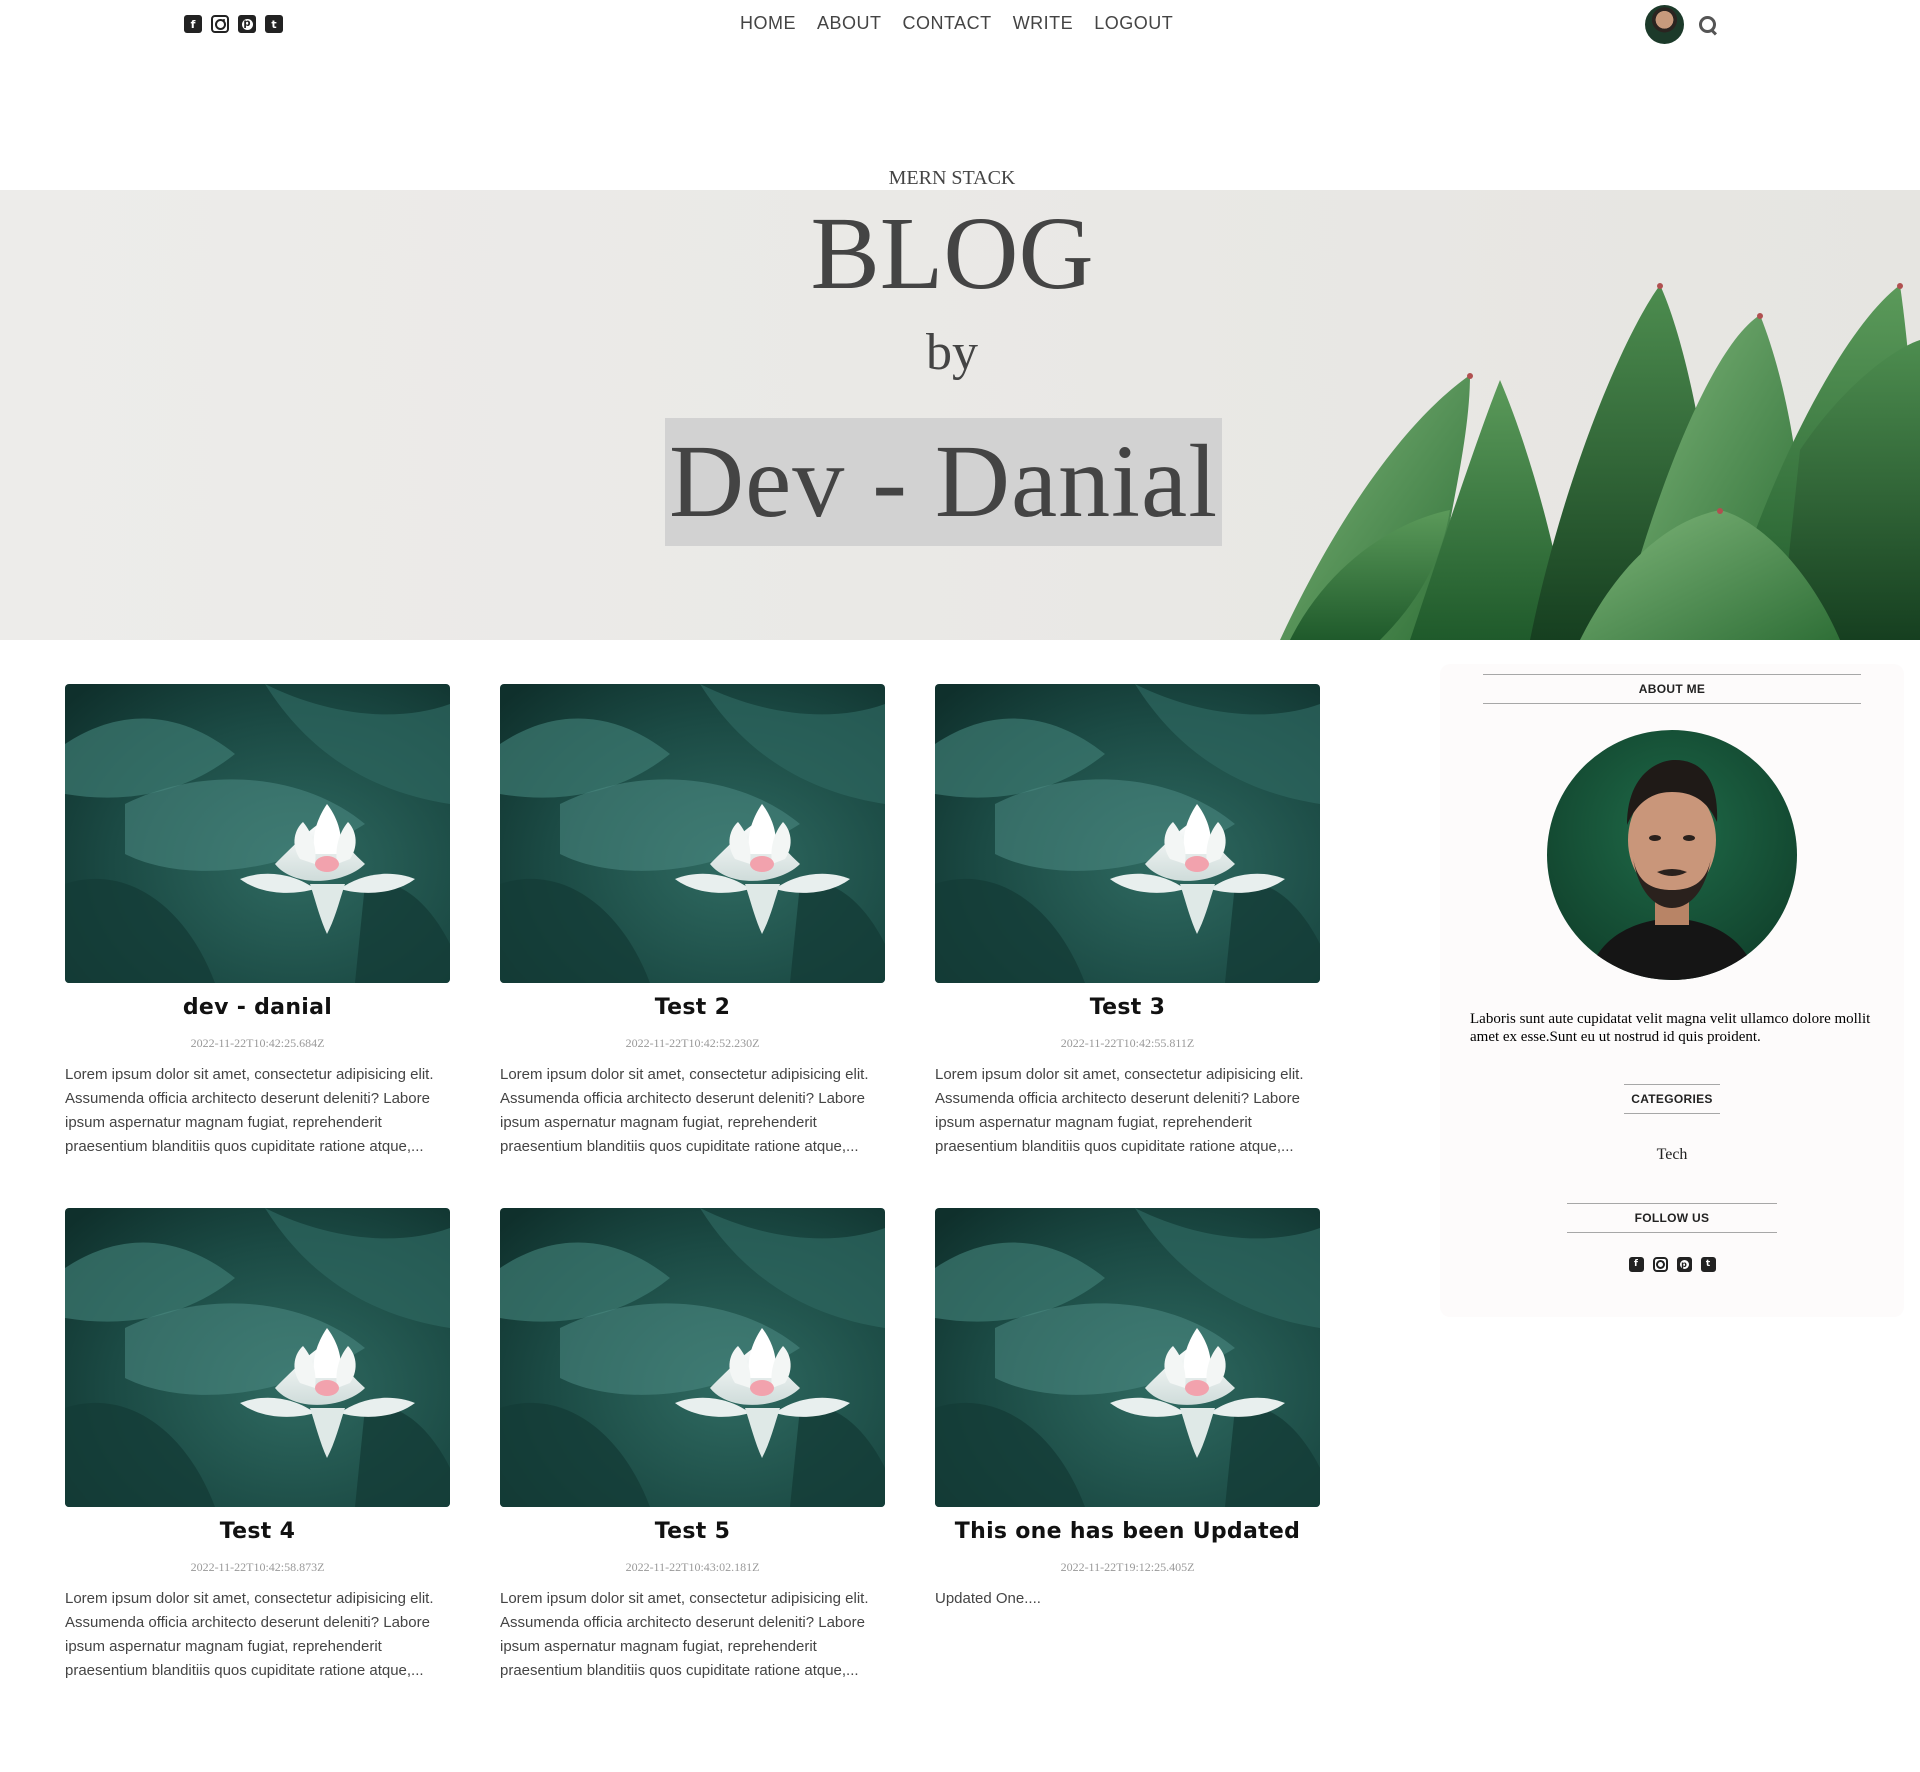 This screenshot has width=1920, height=1772. Describe the element at coordinates (1127, 1567) in the screenshot. I see `post-date: 2022-11-22T19:12:25.405Z` at that location.